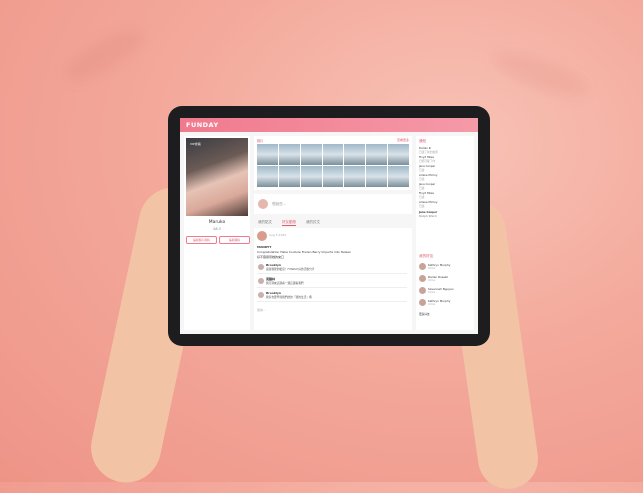 The image size is (643, 493). What do you see at coordinates (202, 125) in the screenshot?
I see `app-logo: FUNDAY` at bounding box center [202, 125].